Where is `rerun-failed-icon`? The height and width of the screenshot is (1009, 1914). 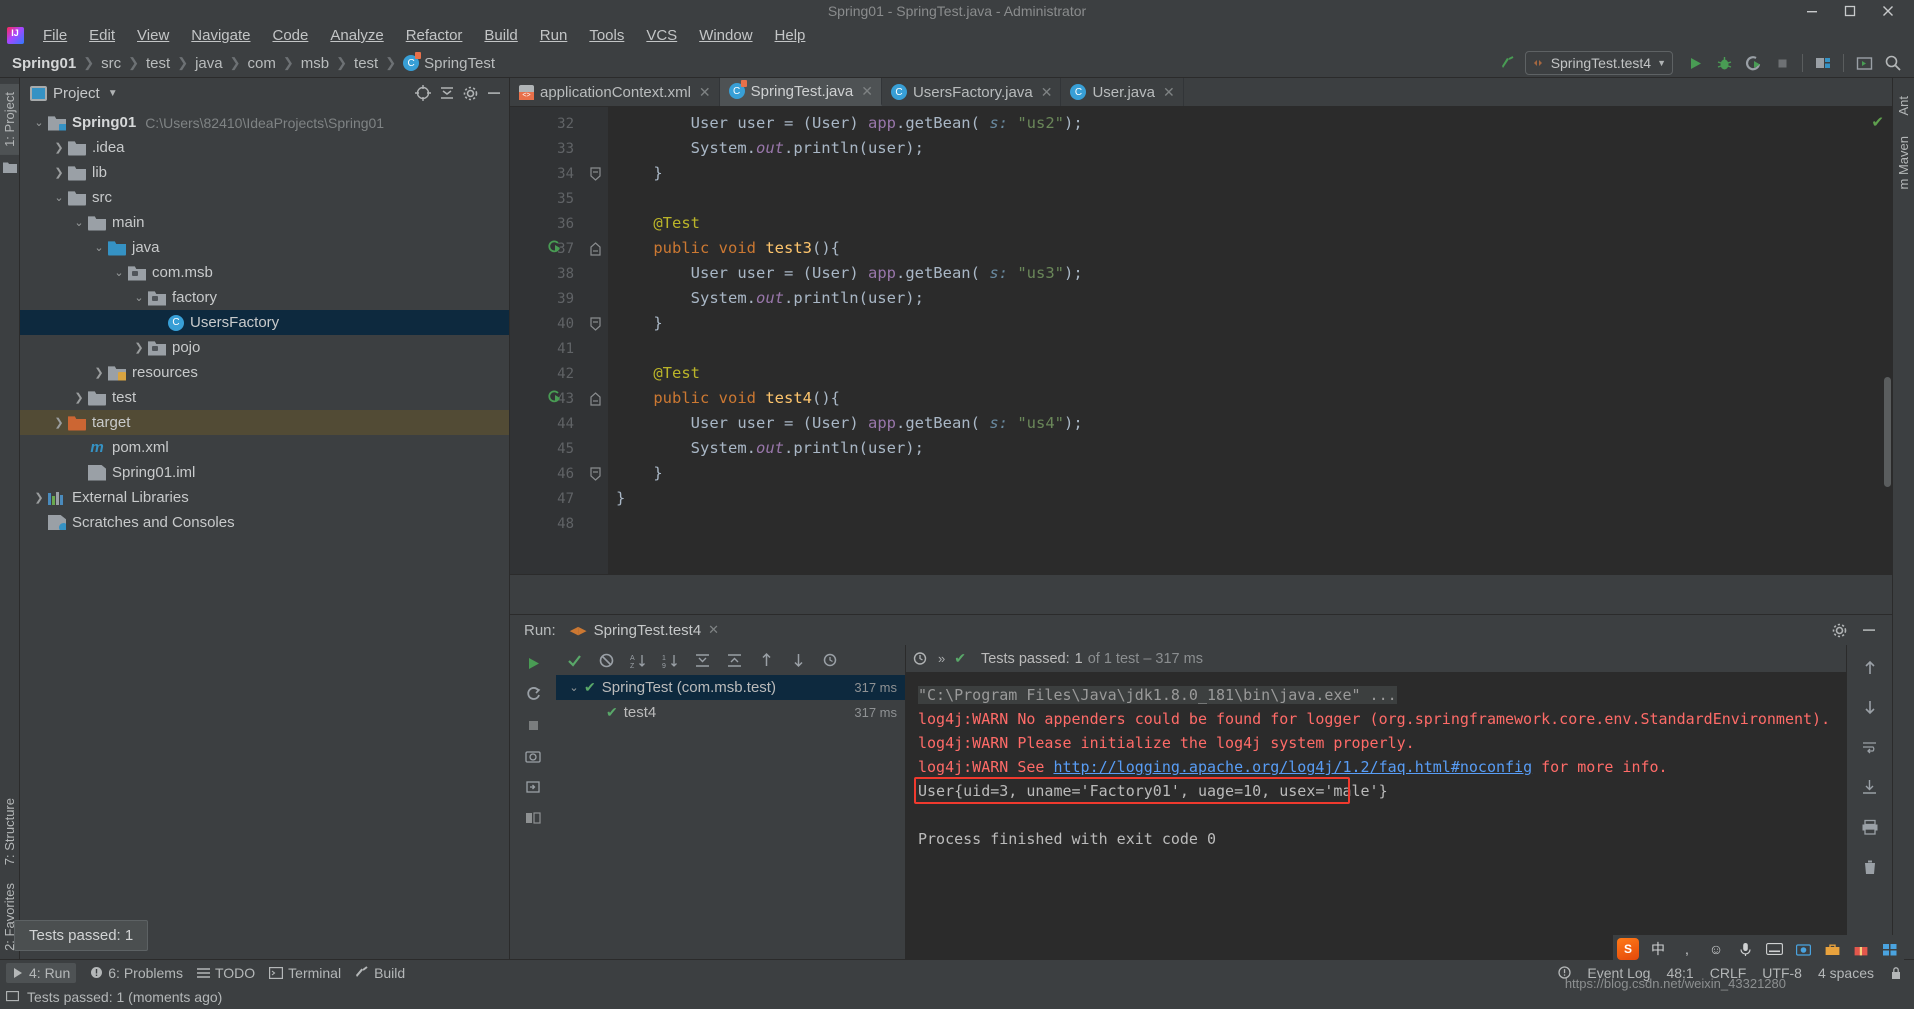 rerun-failed-icon is located at coordinates (533, 694).